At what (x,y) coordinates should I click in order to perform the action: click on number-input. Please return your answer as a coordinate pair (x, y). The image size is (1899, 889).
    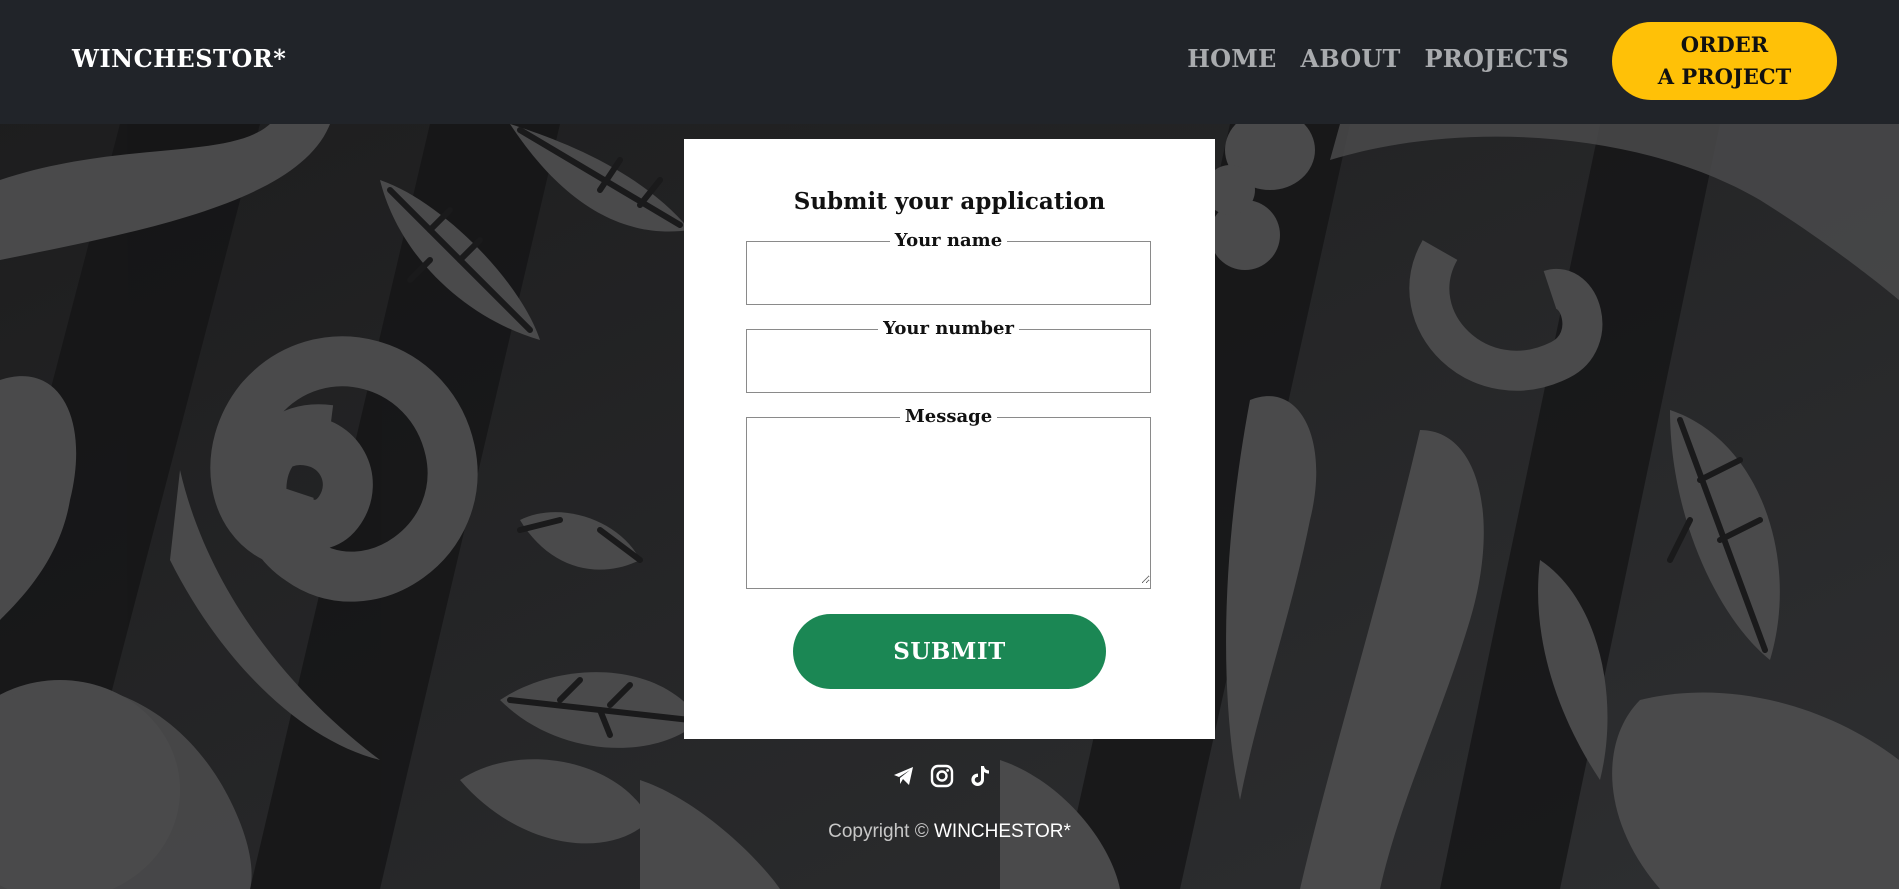
    Looking at the image, I should click on (948, 364).